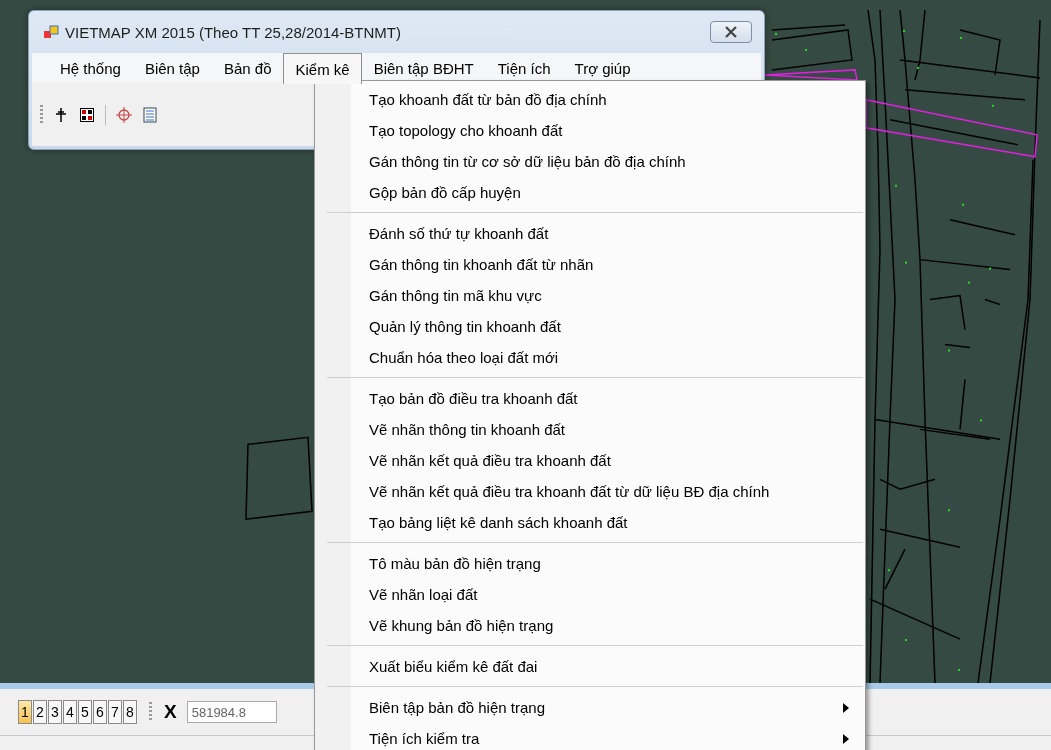  I want to click on menu-entry: Gộp bản đồ cấp huyện, so click(590, 192).